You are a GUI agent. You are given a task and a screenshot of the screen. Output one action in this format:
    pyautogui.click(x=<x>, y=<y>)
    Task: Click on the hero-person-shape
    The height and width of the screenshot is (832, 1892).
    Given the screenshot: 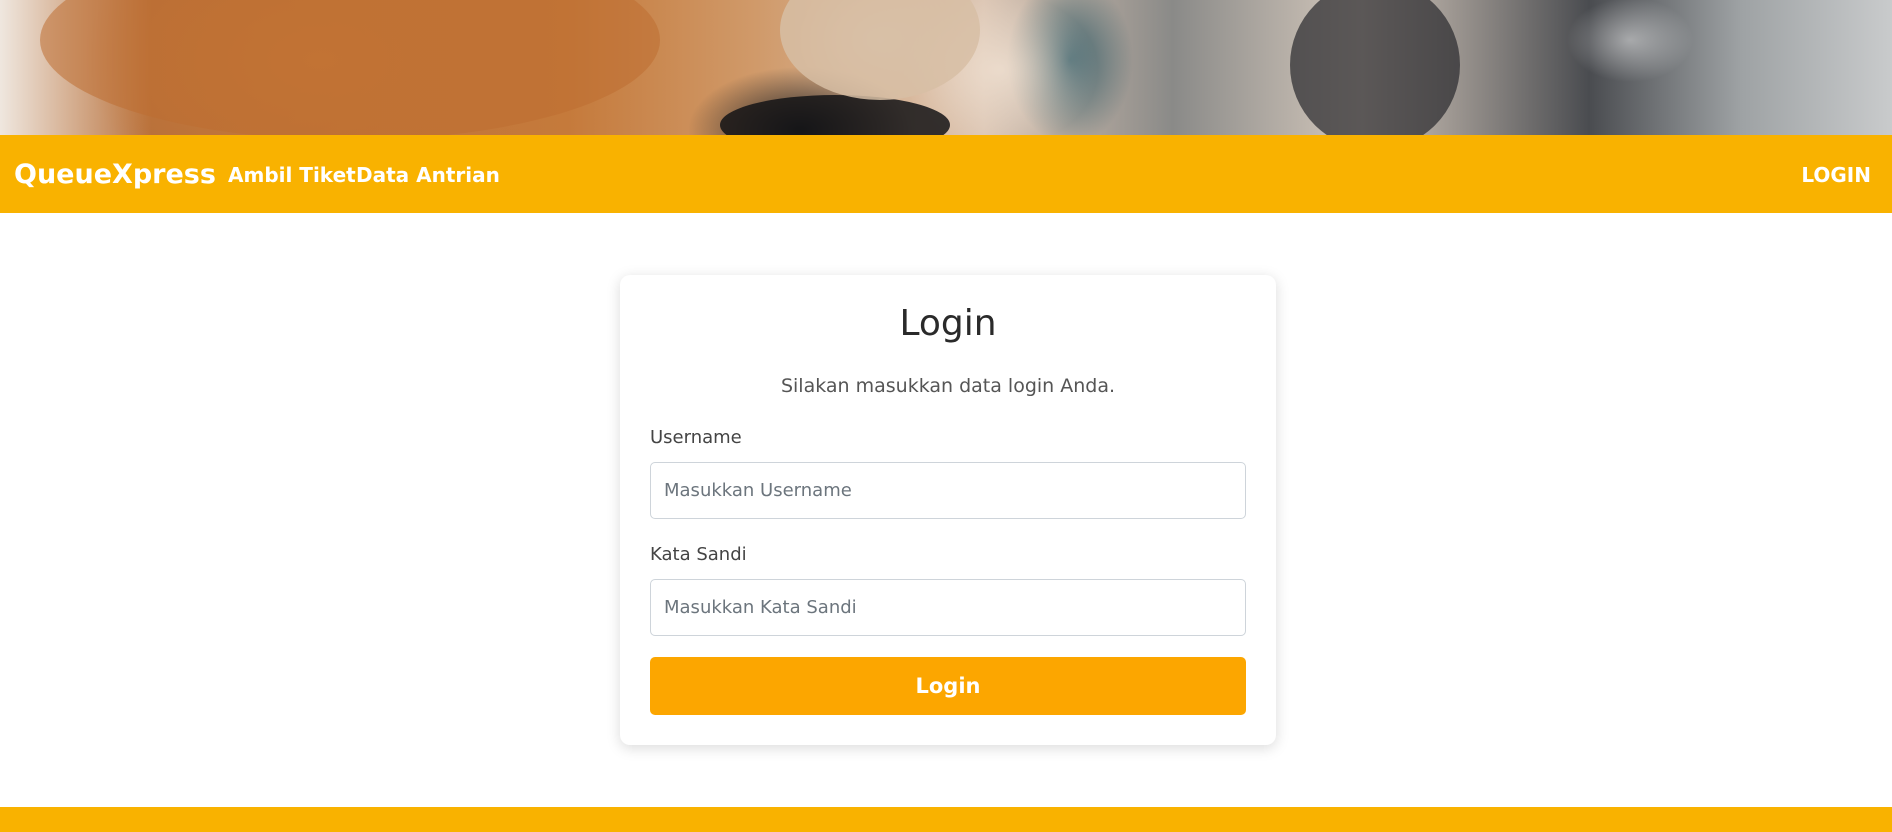 What is the action you would take?
    pyautogui.click(x=1375, y=67)
    